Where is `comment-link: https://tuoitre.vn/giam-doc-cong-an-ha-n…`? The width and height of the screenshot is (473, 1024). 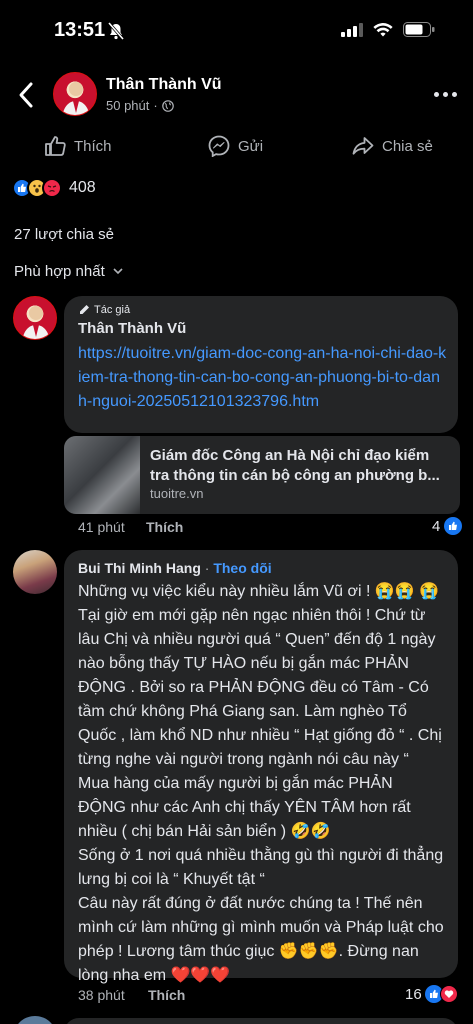
comment-link: https://tuoitre.vn/giam-doc-cong-an-ha-n… is located at coordinates (263, 378).